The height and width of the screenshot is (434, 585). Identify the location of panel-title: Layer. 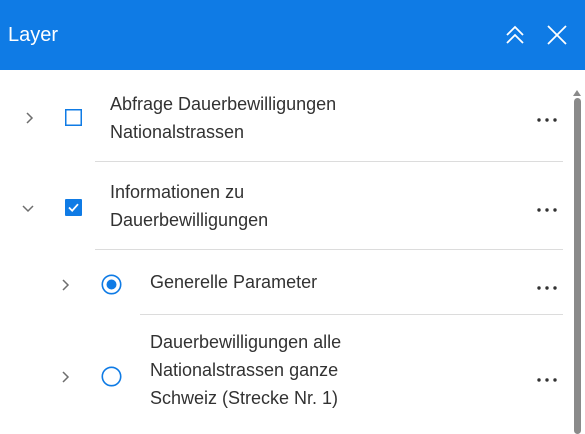
(33, 35).